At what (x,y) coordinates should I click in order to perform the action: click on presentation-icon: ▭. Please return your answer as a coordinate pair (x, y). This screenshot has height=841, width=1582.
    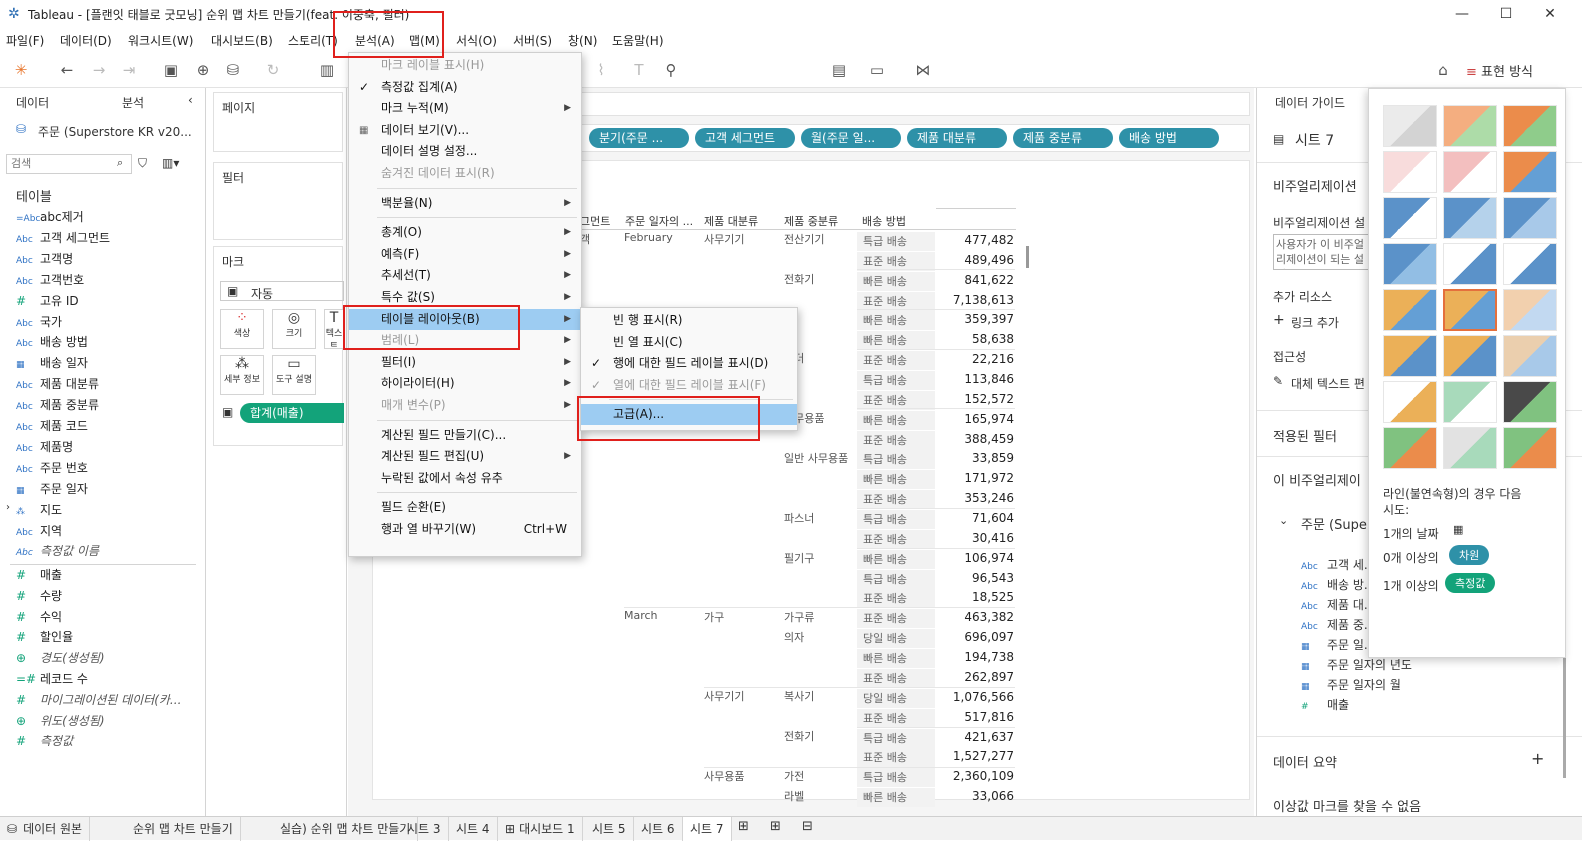
    Looking at the image, I should click on (877, 70).